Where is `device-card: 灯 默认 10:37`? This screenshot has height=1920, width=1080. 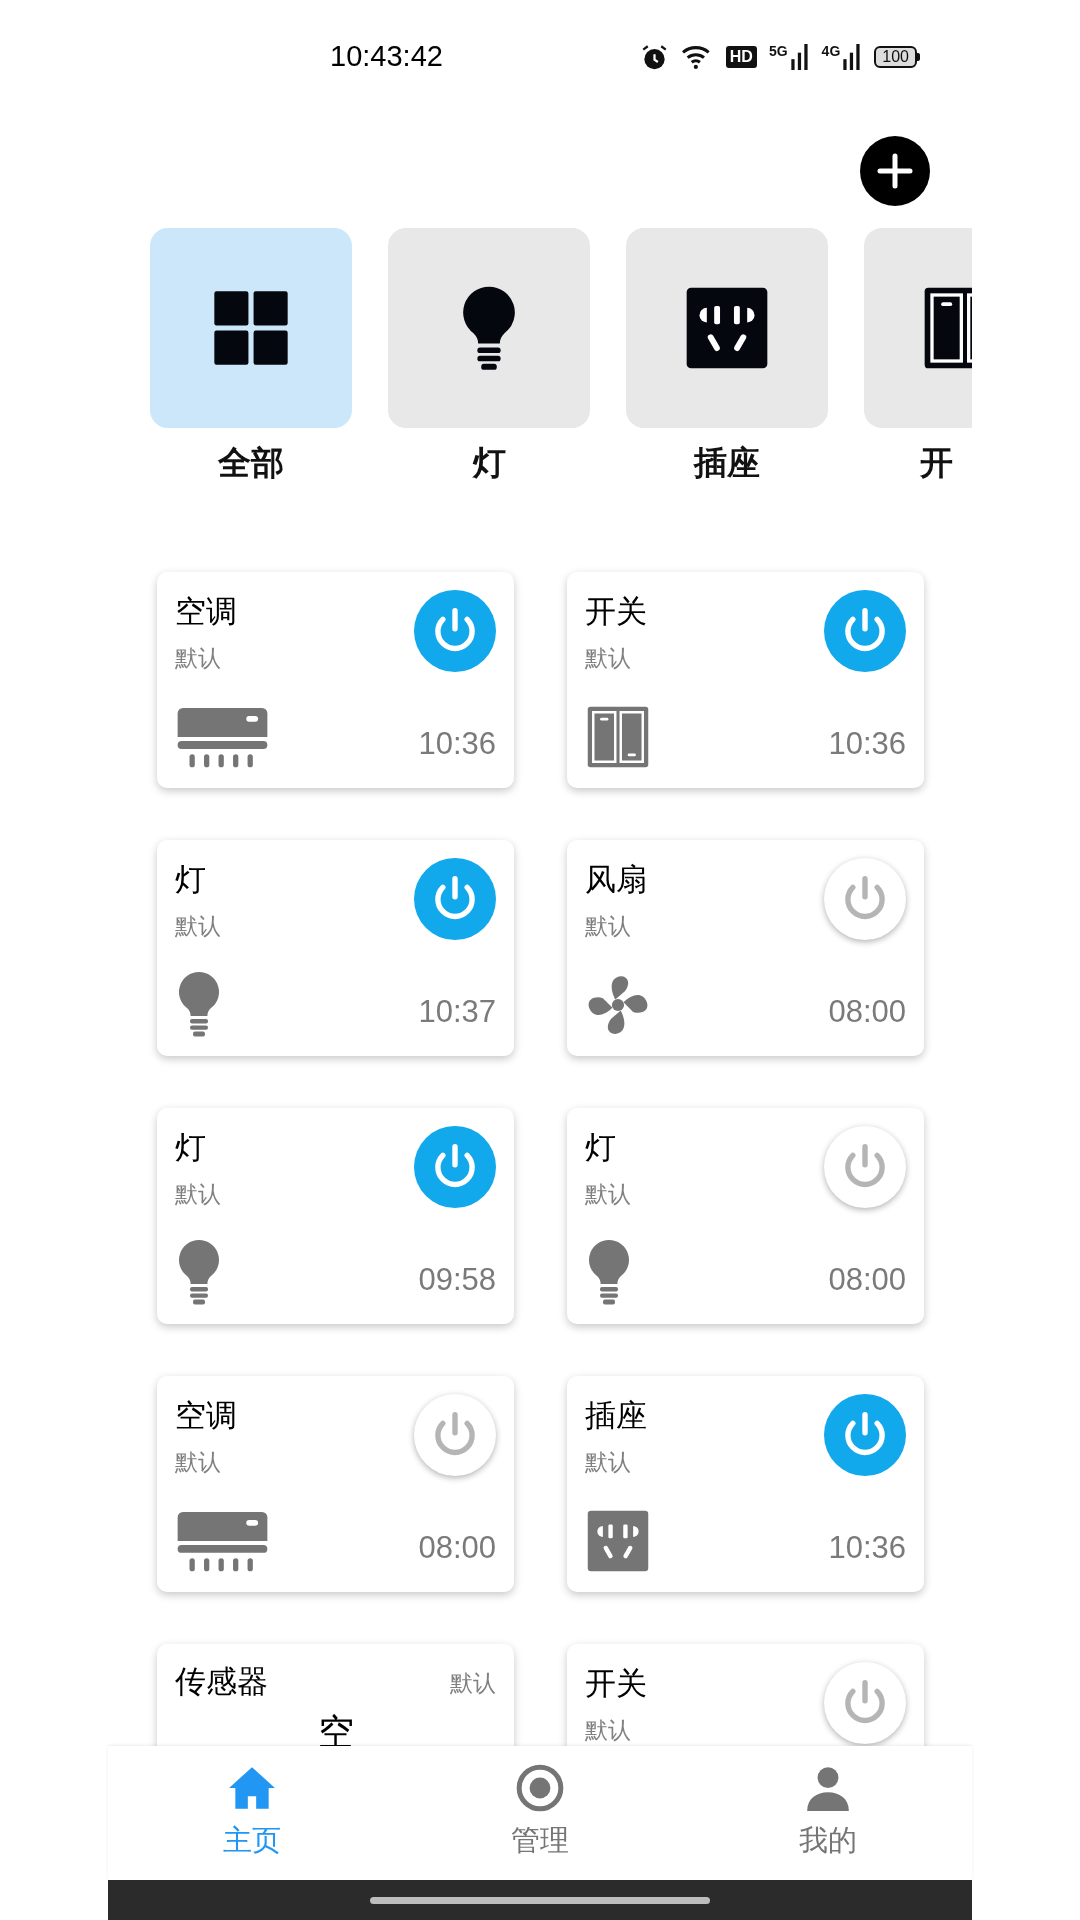
device-card: 灯 默认 10:37 is located at coordinates (335, 947).